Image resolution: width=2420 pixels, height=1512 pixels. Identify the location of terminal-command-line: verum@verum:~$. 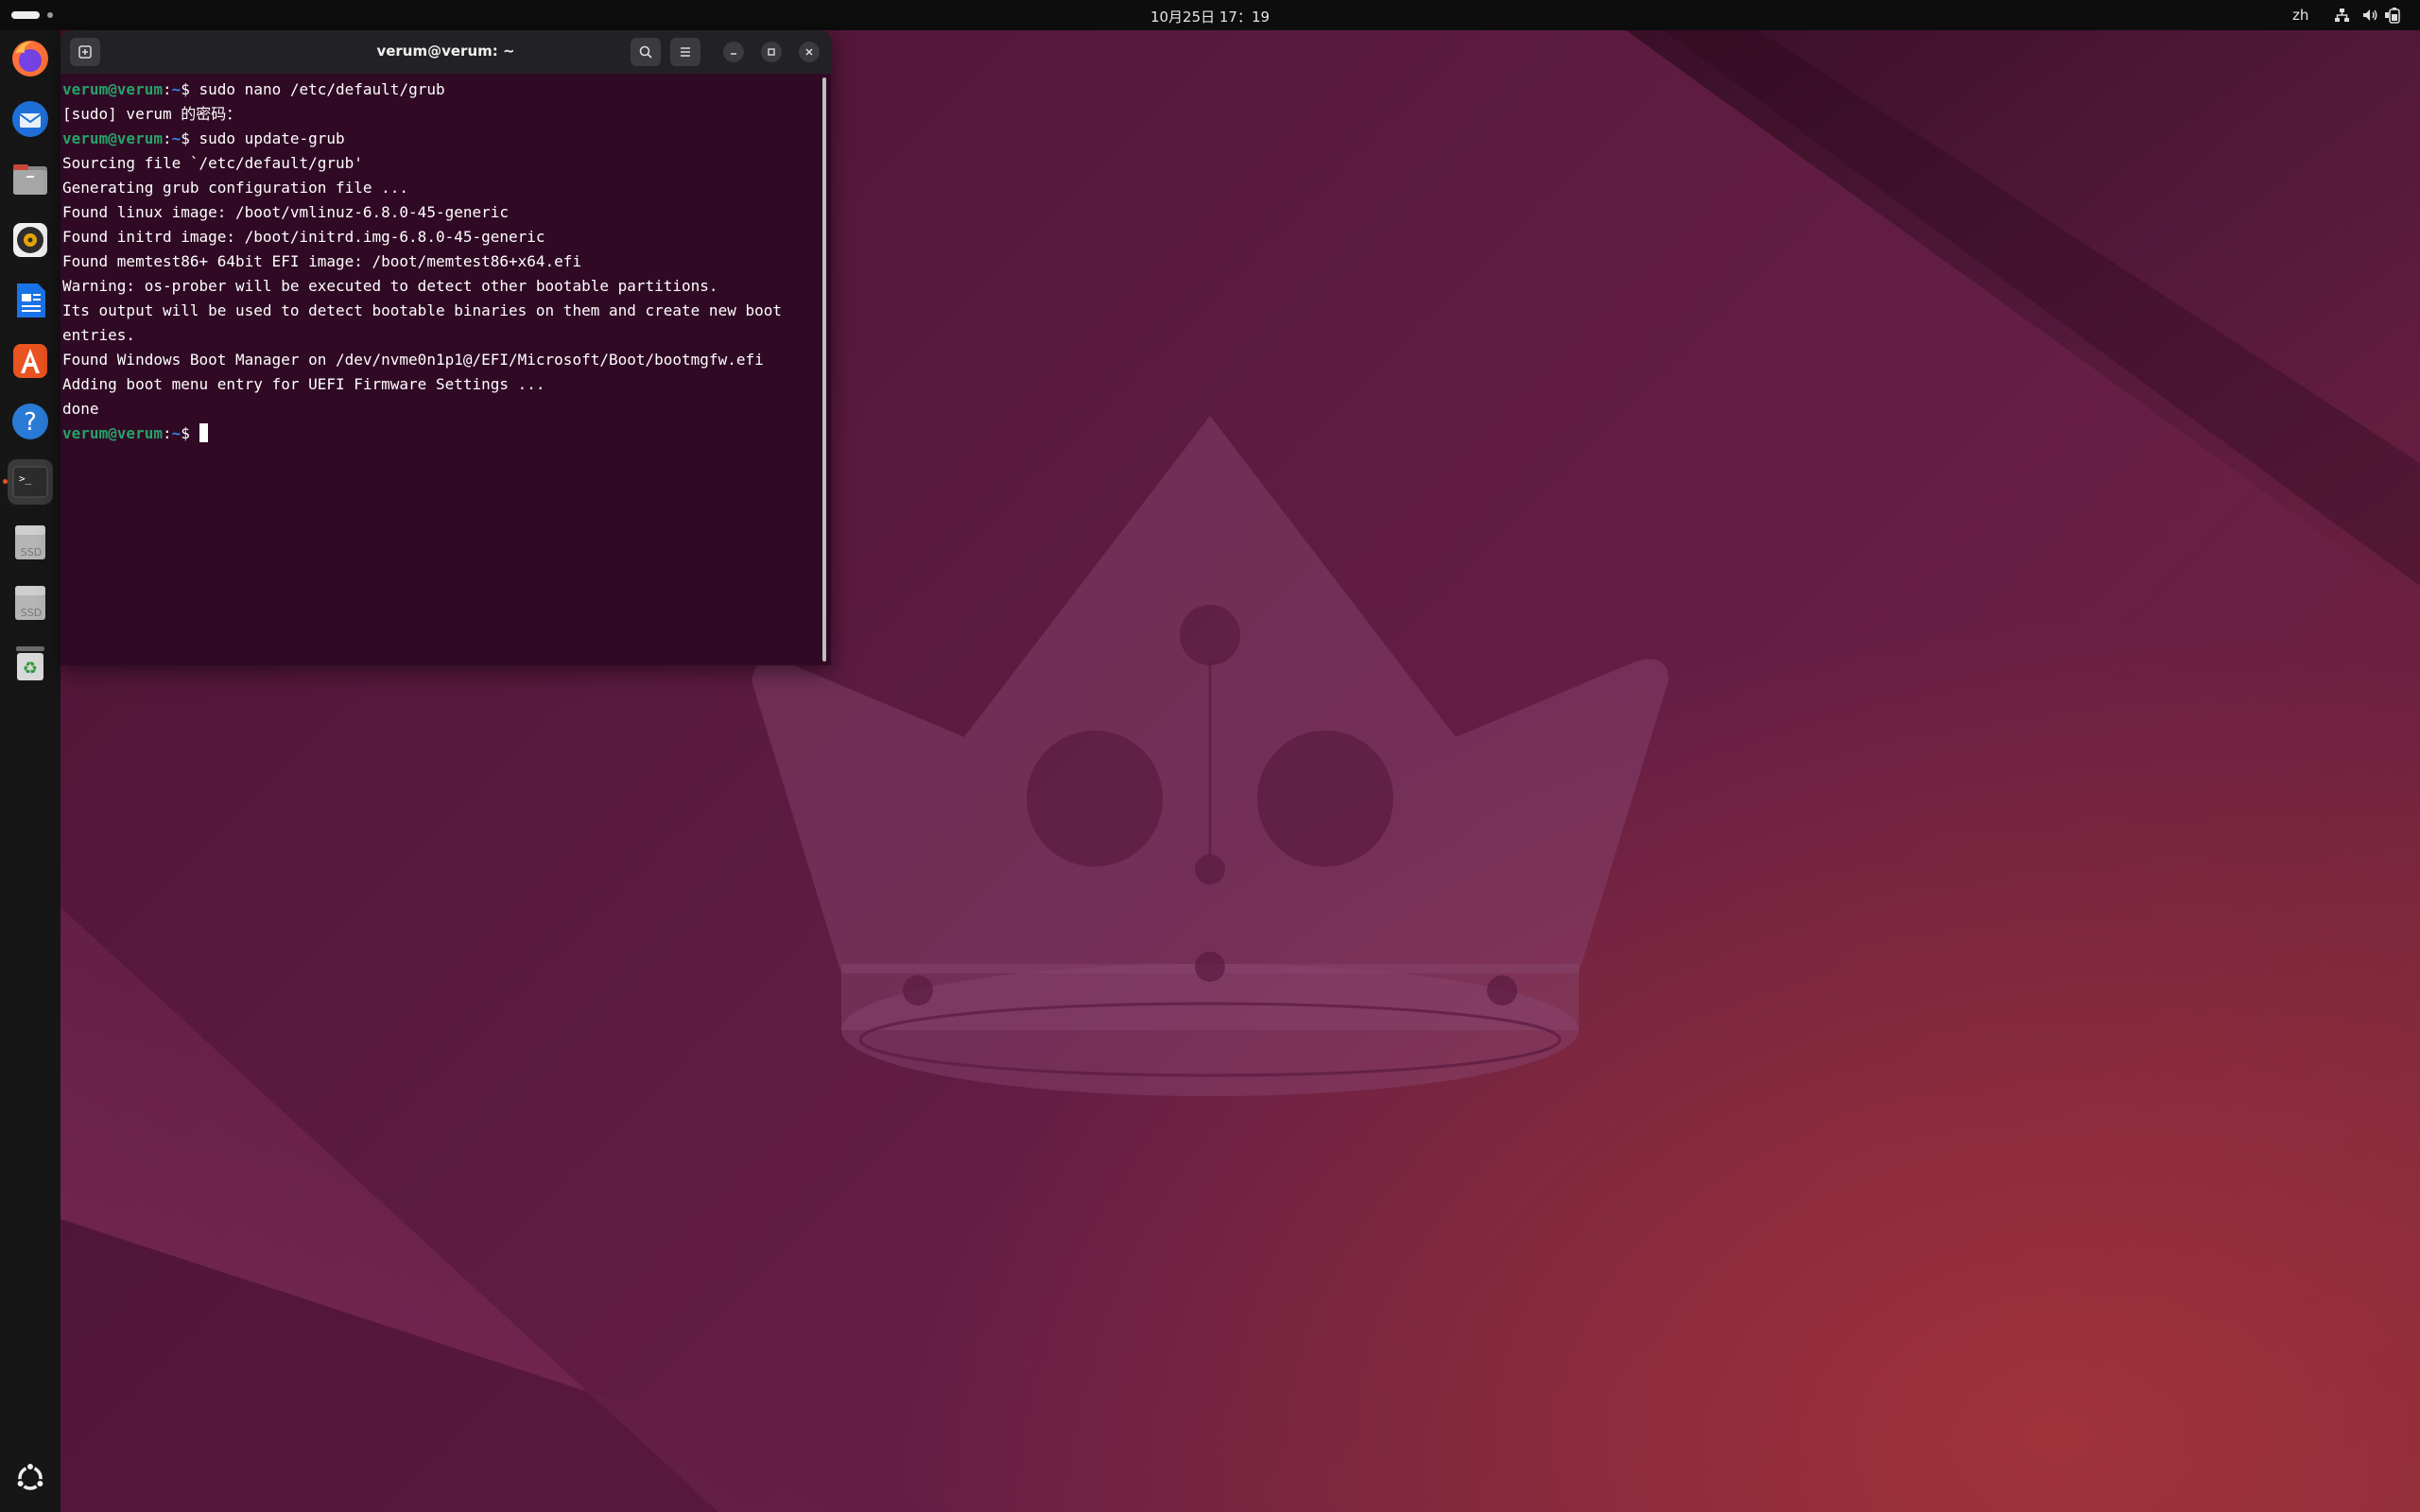
(435, 433).